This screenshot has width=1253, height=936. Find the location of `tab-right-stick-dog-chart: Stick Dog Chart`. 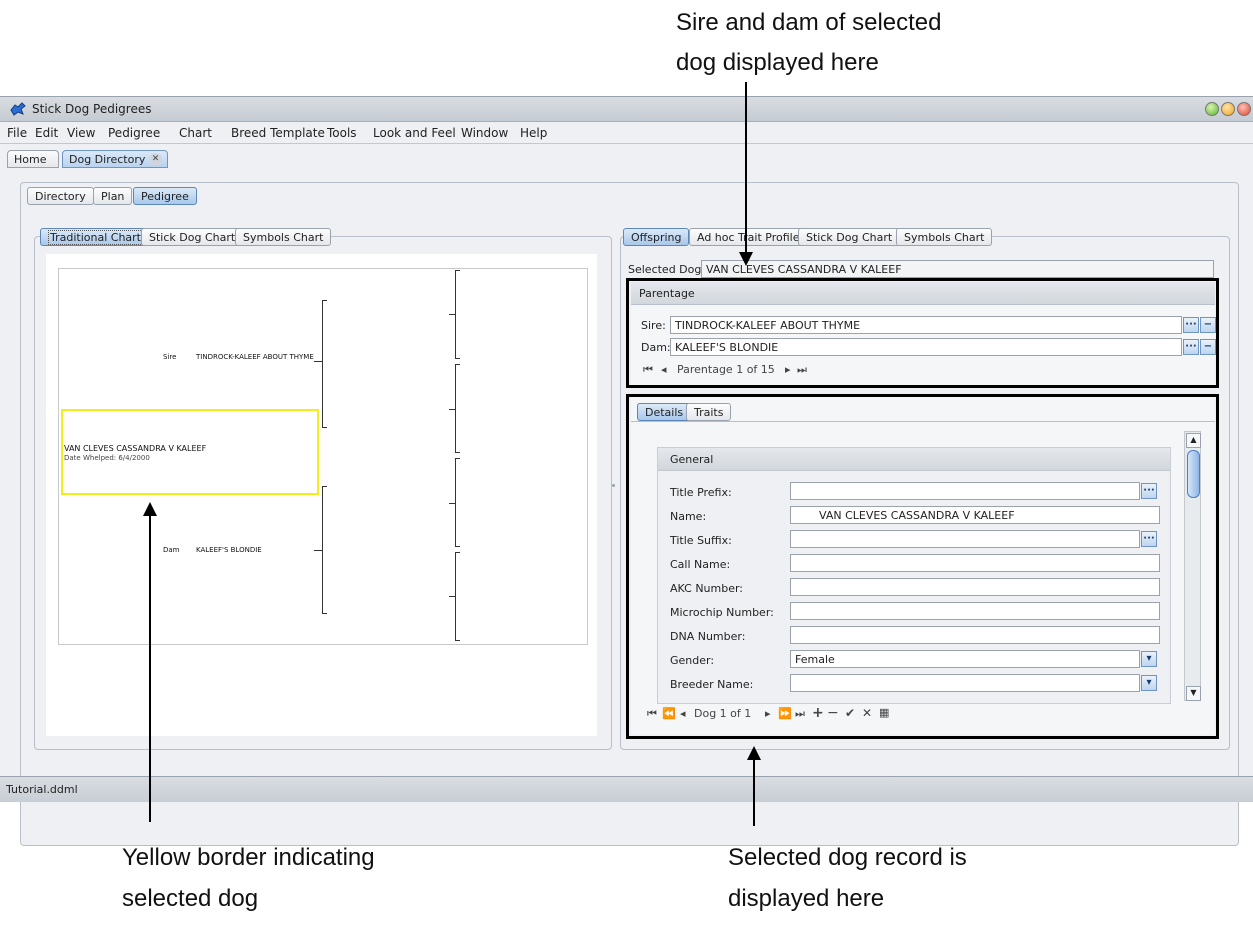

tab-right-stick-dog-chart: Stick Dog Chart is located at coordinates (849, 237).